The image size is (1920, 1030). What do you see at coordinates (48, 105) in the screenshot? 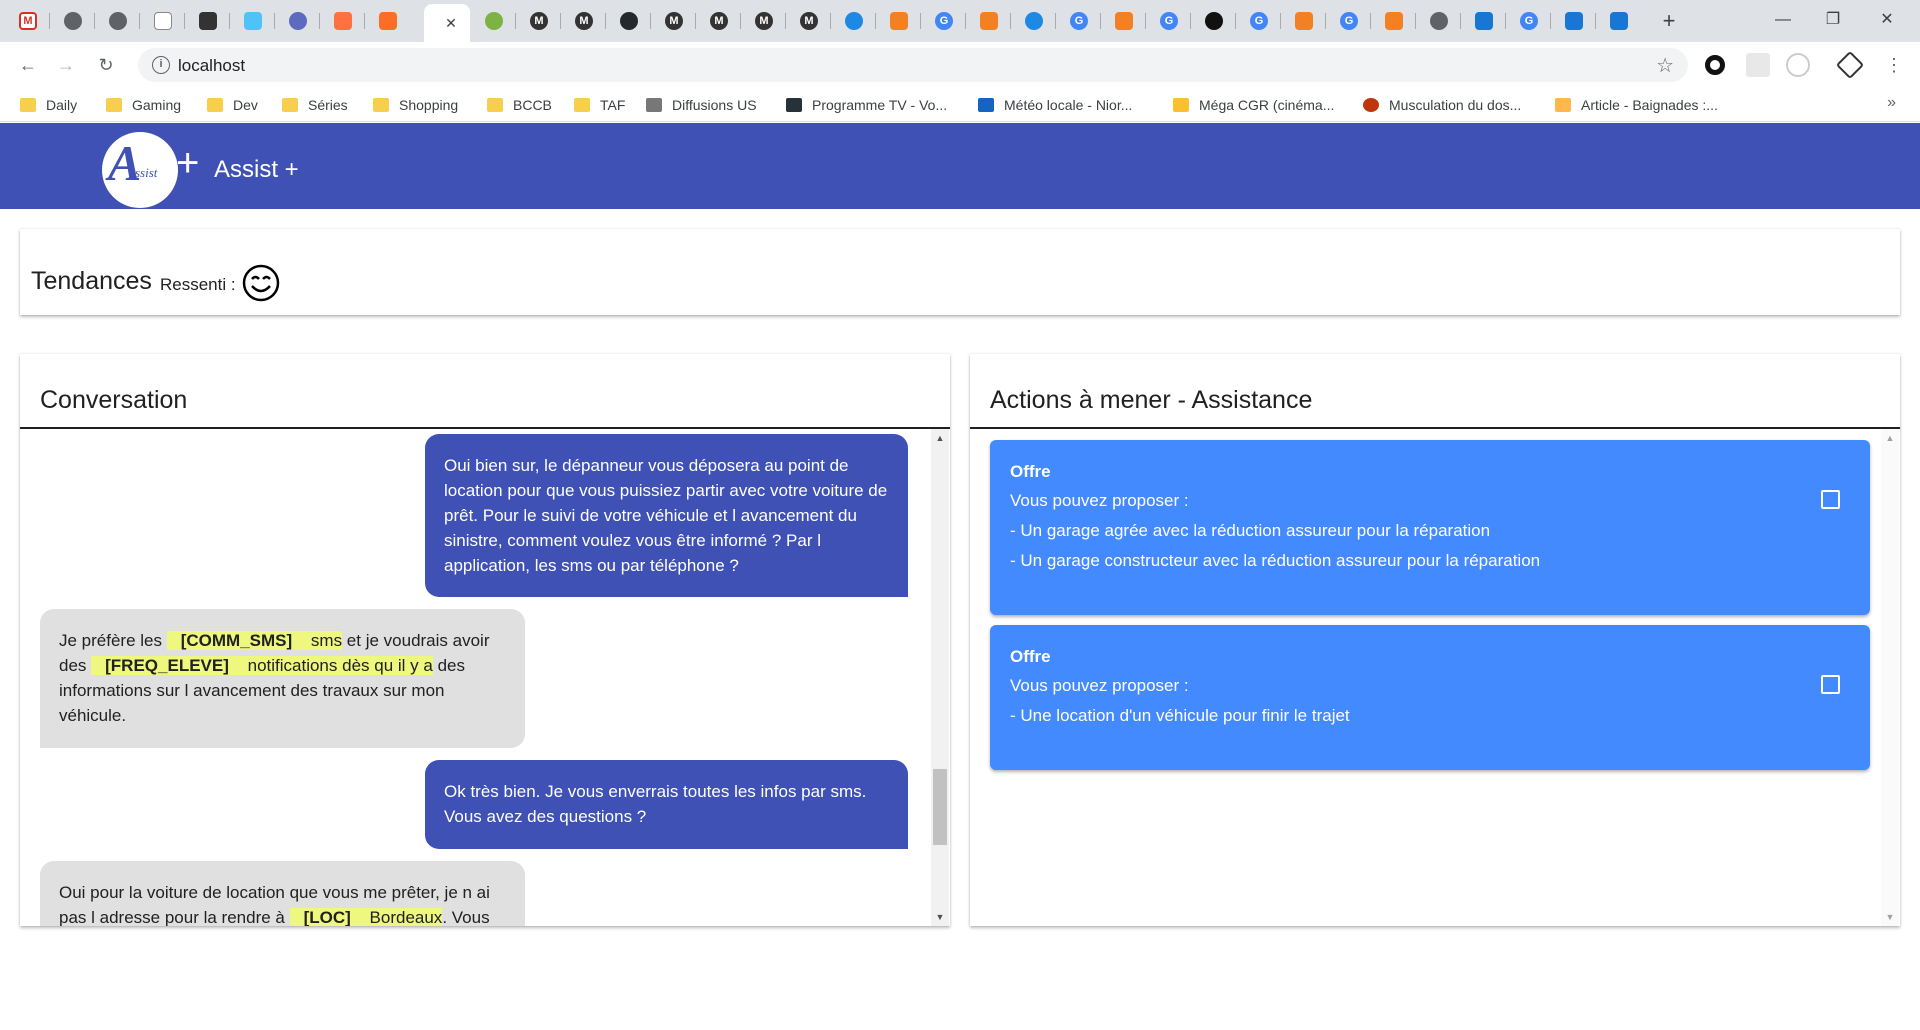
I see `bookmark-daily: Daily` at bounding box center [48, 105].